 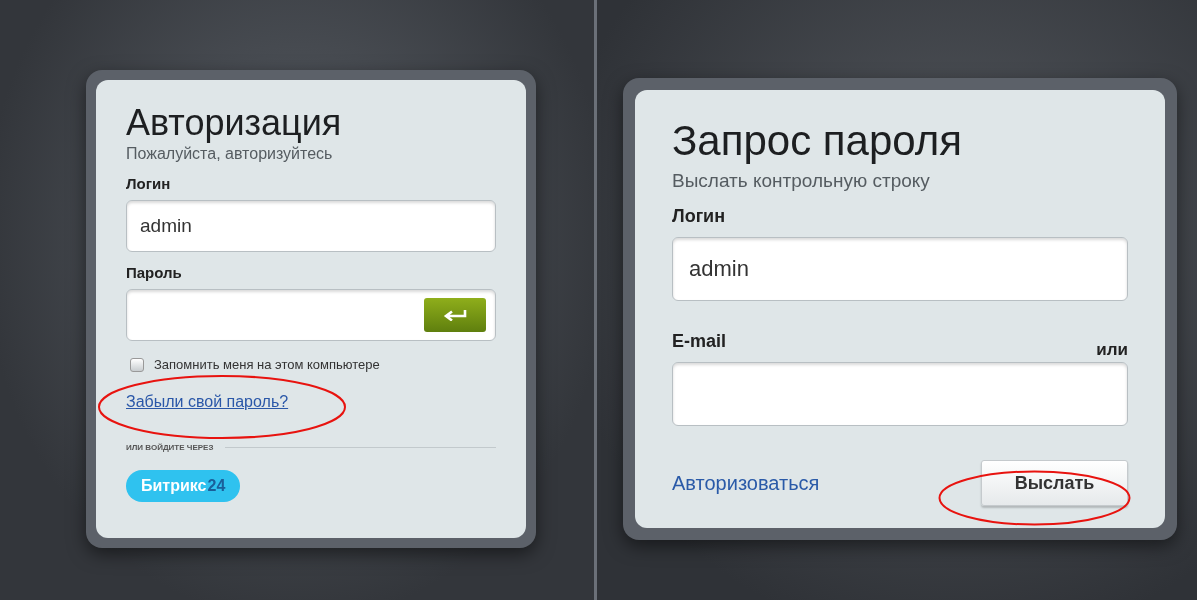 What do you see at coordinates (137, 364) in the screenshot?
I see `remember-checkbox` at bounding box center [137, 364].